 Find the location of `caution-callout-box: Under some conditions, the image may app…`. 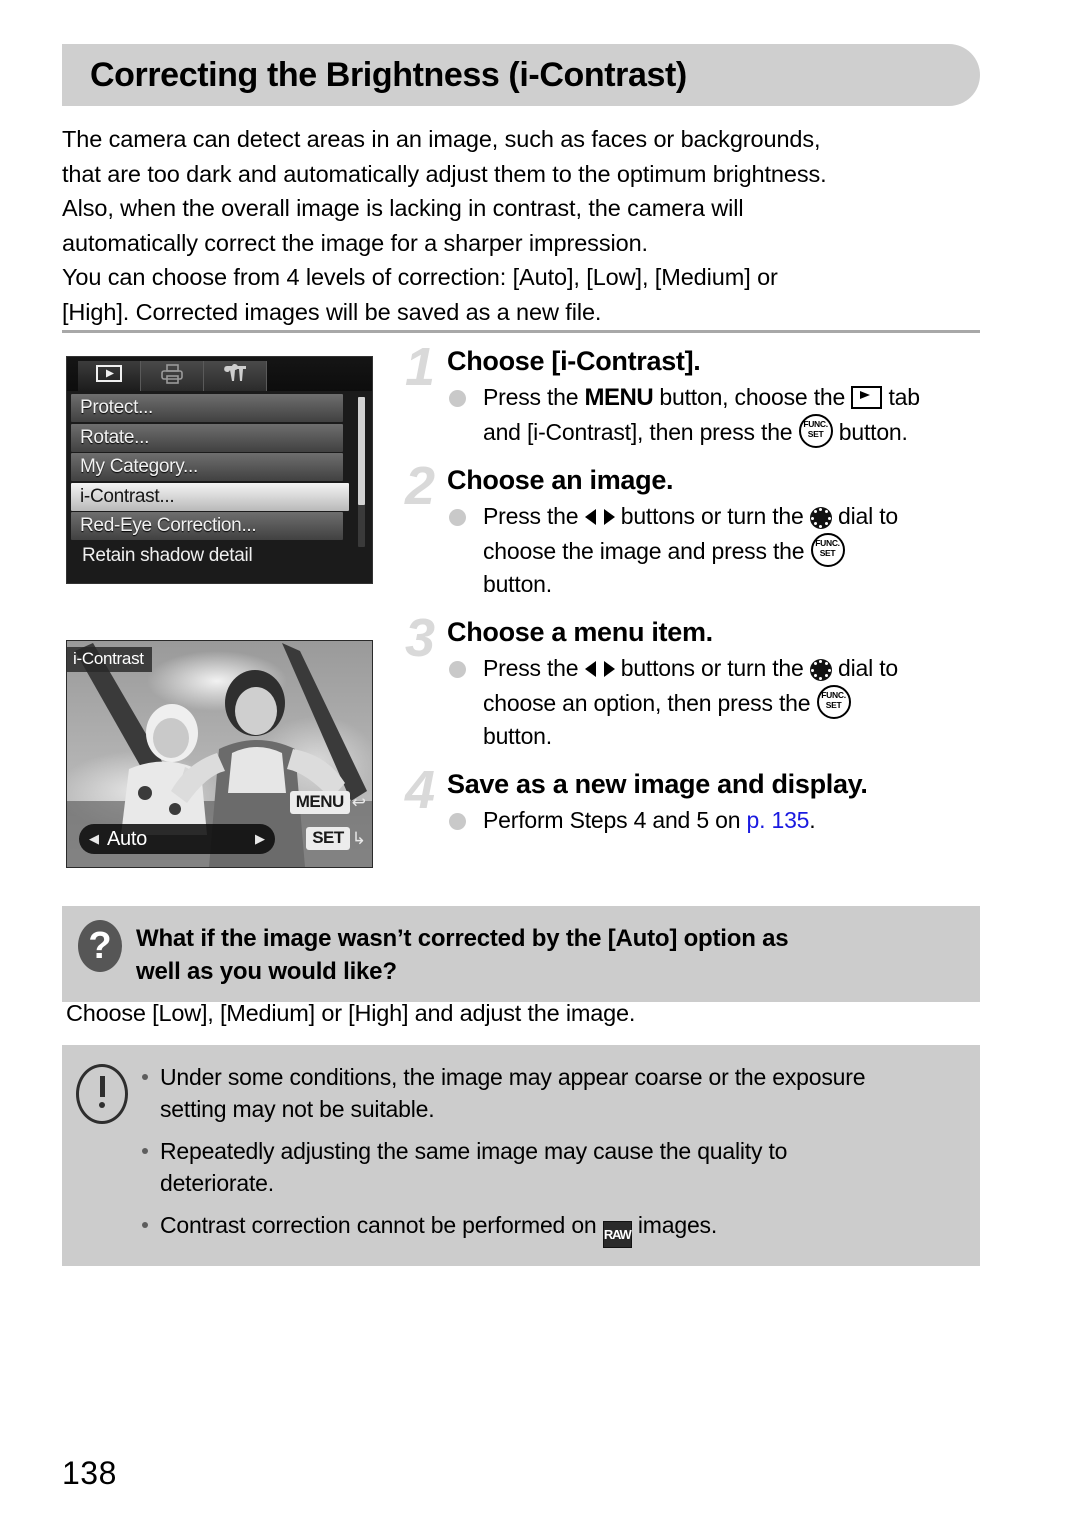

caution-callout-box: Under some conditions, the image may app… is located at coordinates (521, 1155).